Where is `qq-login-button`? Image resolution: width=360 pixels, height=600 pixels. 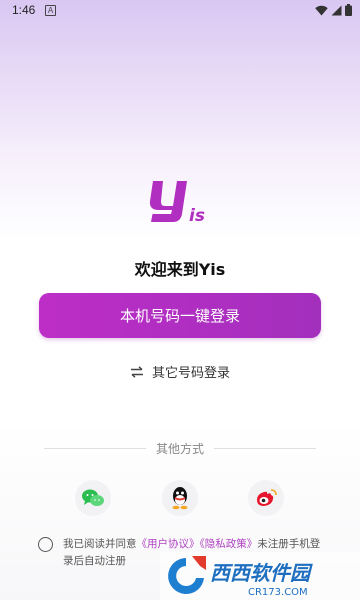
qq-login-button is located at coordinates (180, 498).